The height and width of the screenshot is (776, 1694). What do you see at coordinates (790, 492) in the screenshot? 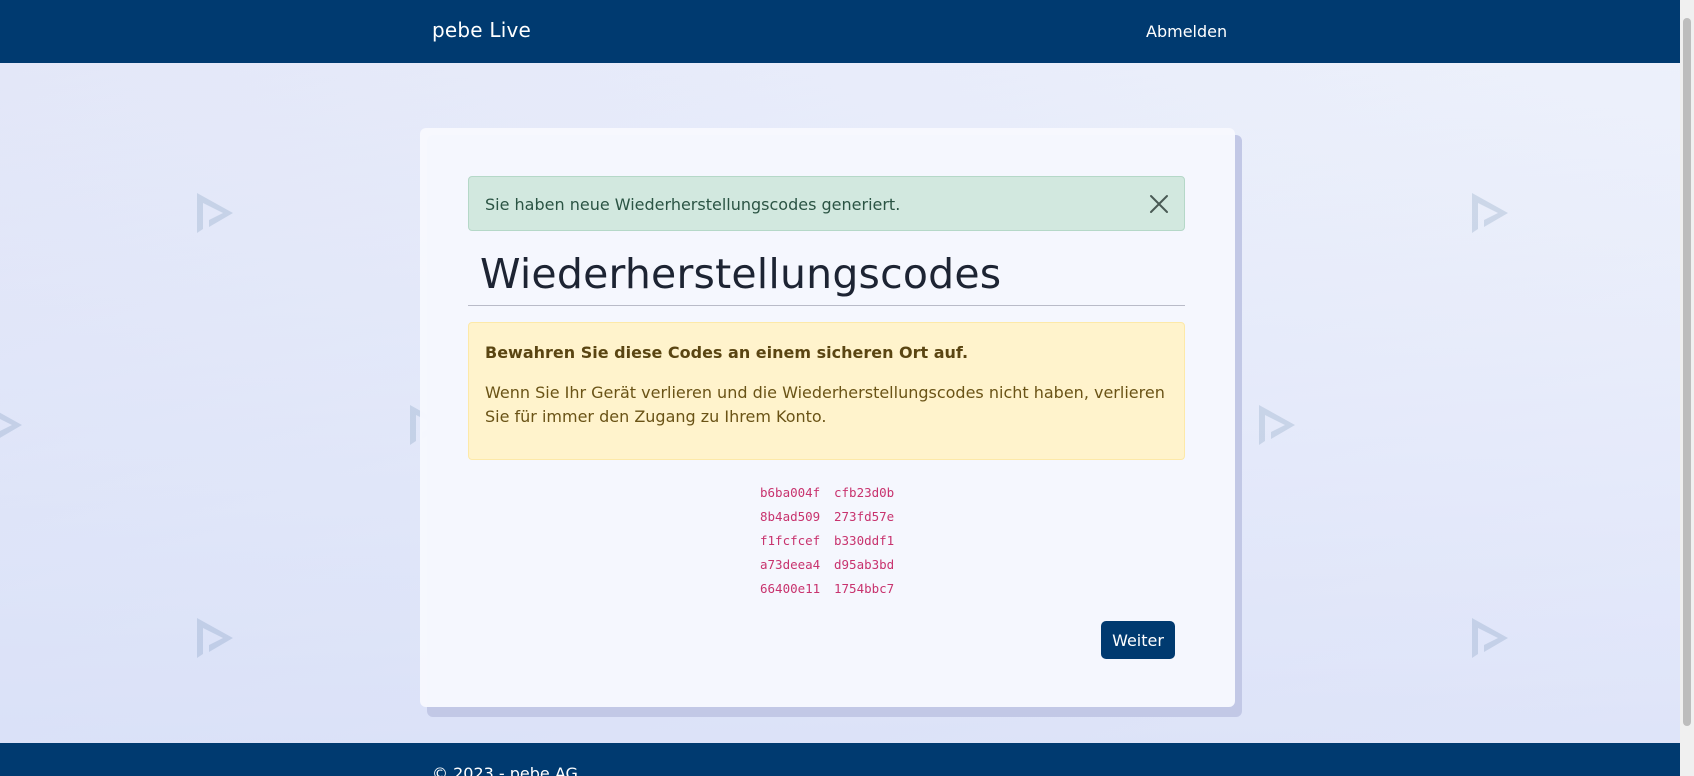
I see `recovery-code: b6ba004f` at bounding box center [790, 492].